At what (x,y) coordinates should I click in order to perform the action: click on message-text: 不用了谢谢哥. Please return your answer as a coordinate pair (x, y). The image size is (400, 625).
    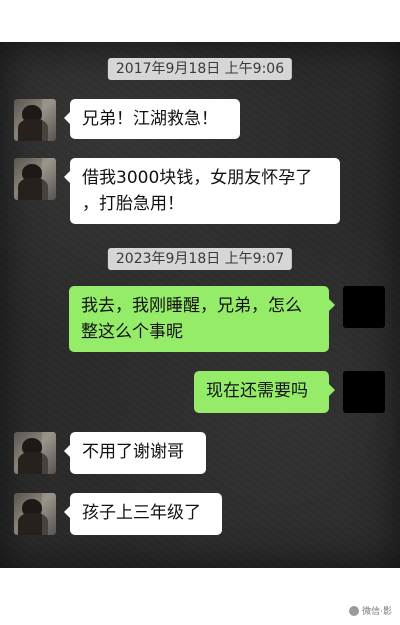
    Looking at the image, I should click on (133, 452).